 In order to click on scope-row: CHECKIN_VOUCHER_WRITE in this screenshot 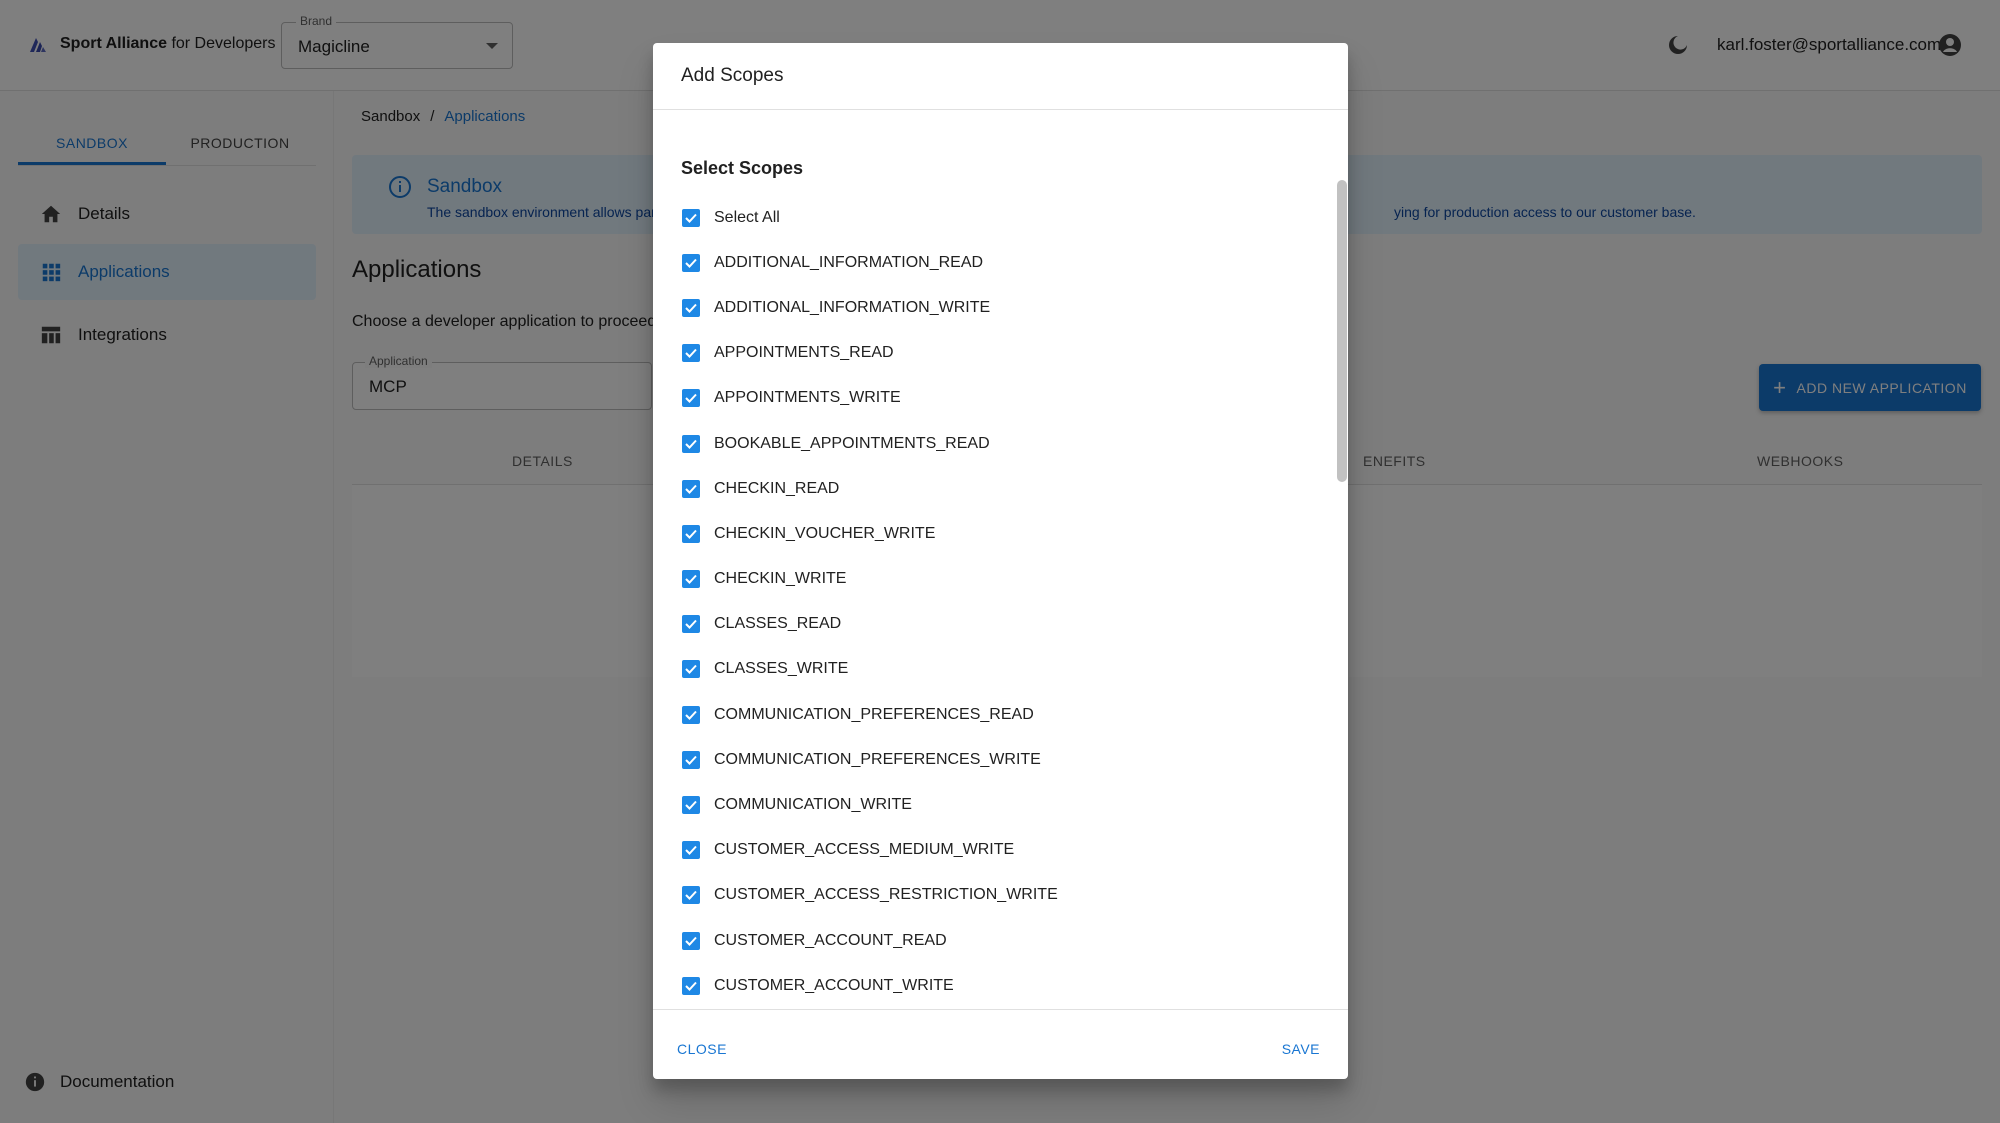, I will do `click(991, 533)`.